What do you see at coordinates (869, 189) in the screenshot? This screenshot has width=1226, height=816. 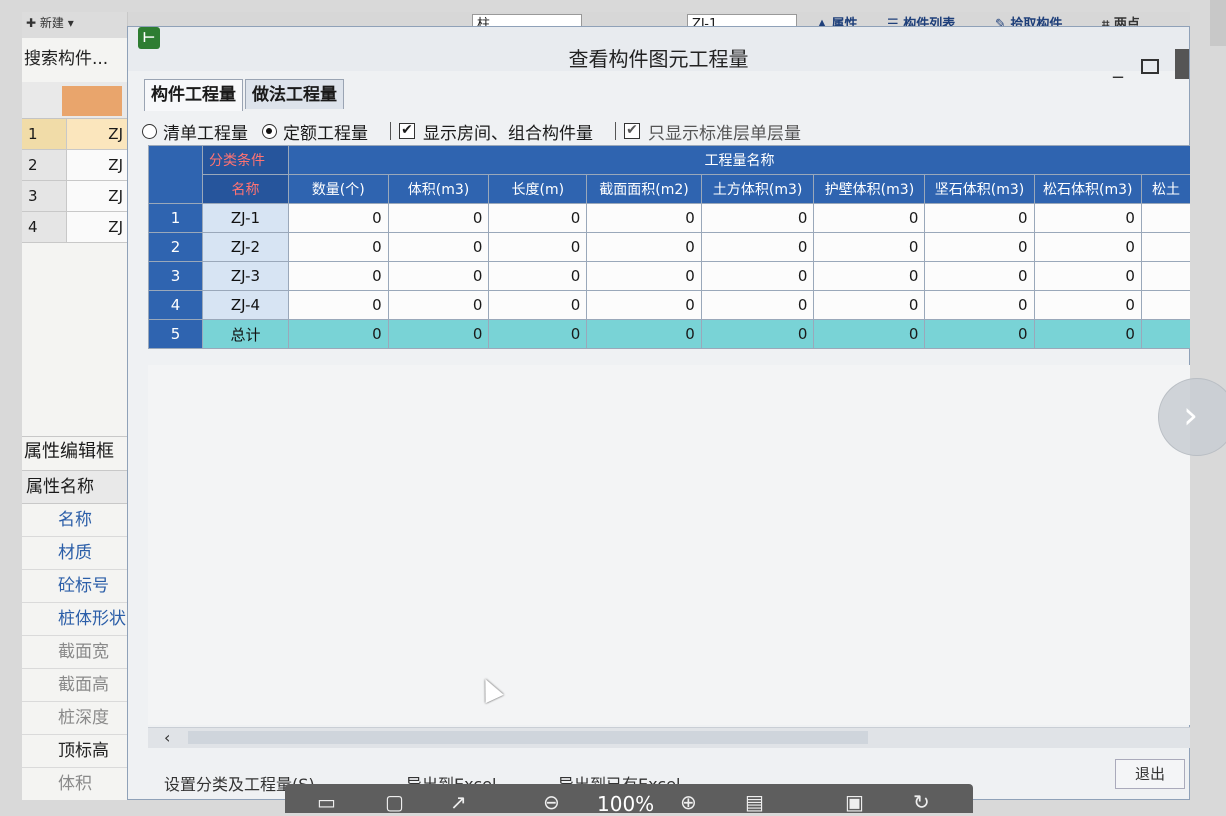 I see `column-header: 护壁体积(m3)` at bounding box center [869, 189].